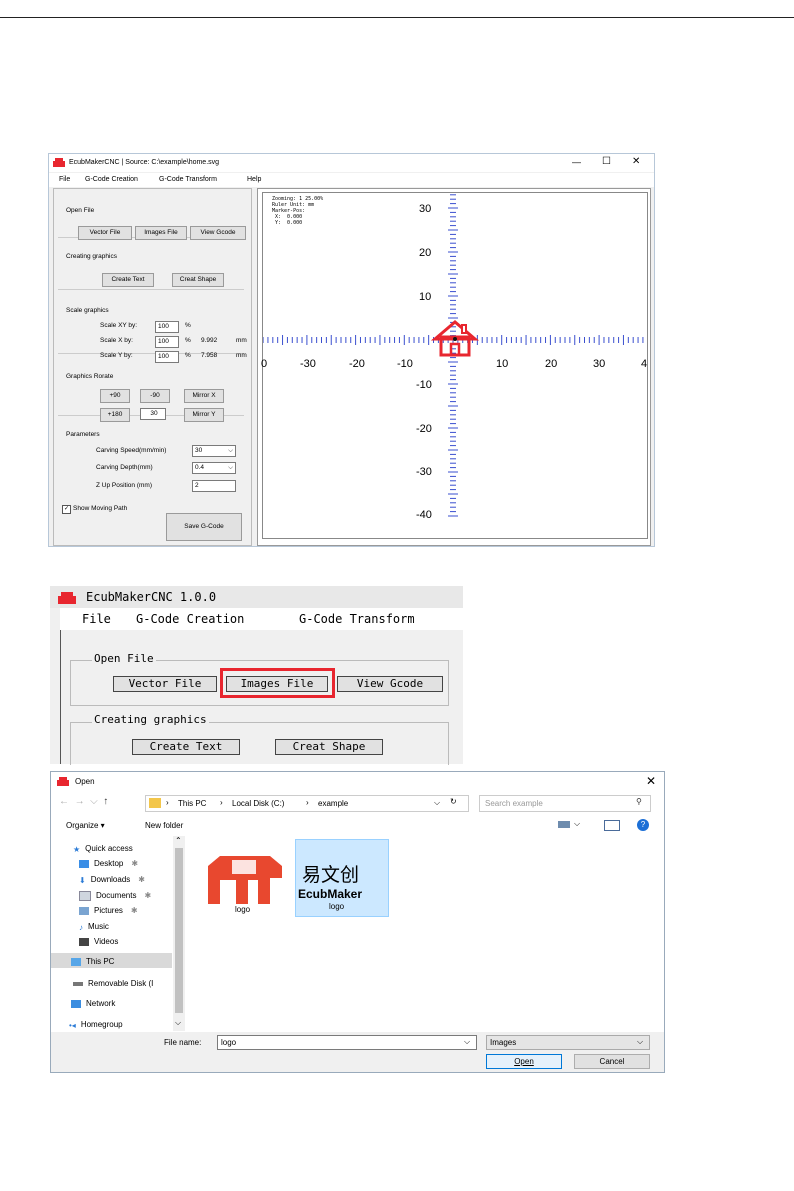 This screenshot has height=1191, width=794. Describe the element at coordinates (66, 509) in the screenshot. I see `show-path-checkbox: ✓` at that location.